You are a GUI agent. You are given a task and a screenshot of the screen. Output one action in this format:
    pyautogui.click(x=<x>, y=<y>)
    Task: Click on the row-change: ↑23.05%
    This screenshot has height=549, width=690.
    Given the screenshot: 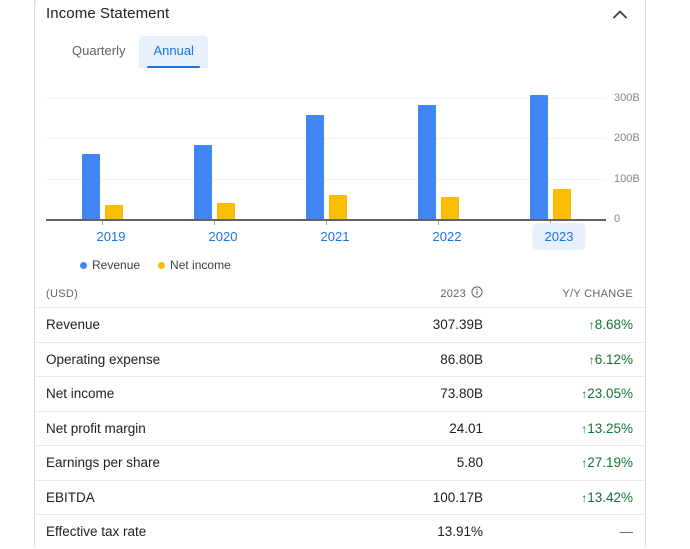 What is the action you would take?
    pyautogui.click(x=607, y=394)
    